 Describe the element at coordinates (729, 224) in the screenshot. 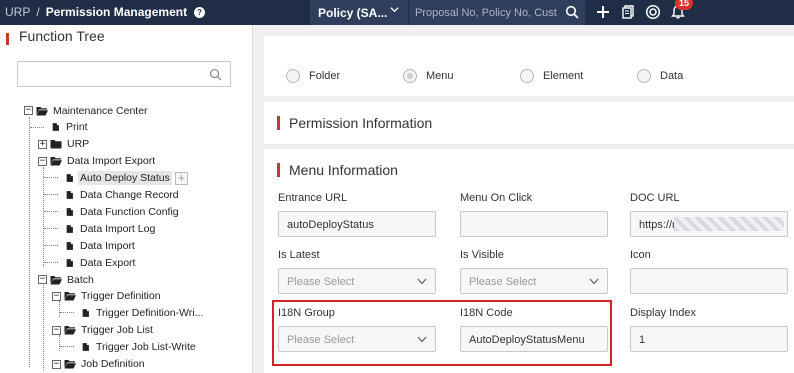

I see `redacted-text` at that location.